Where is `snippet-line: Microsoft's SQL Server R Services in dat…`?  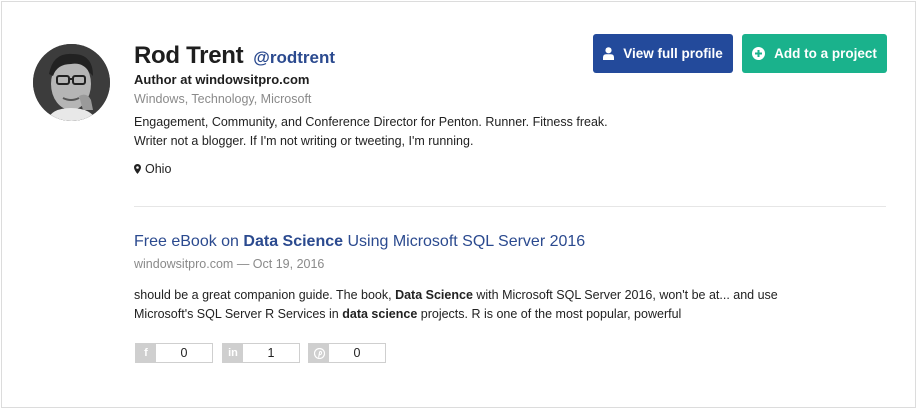 snippet-line: Microsoft's SQL Server R Services in dat… is located at coordinates (494, 314).